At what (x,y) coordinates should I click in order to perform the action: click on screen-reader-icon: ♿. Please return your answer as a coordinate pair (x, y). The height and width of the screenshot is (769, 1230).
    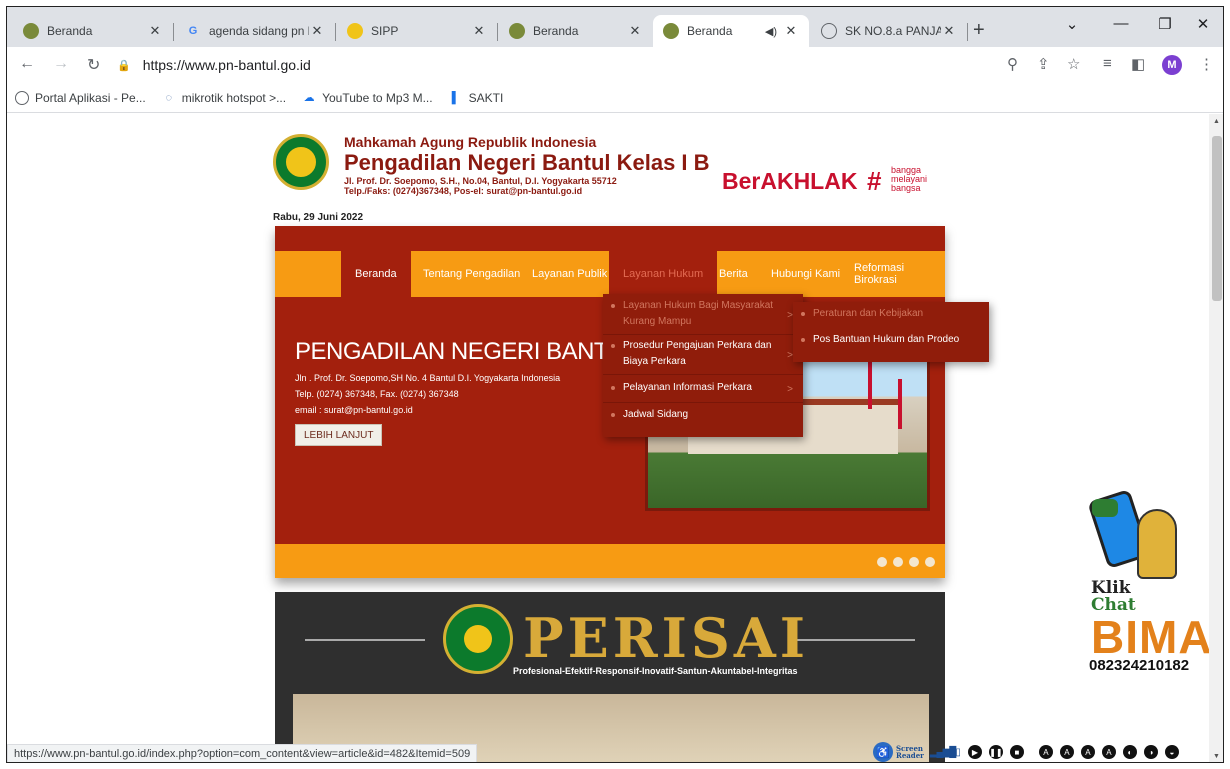
    Looking at the image, I should click on (883, 752).